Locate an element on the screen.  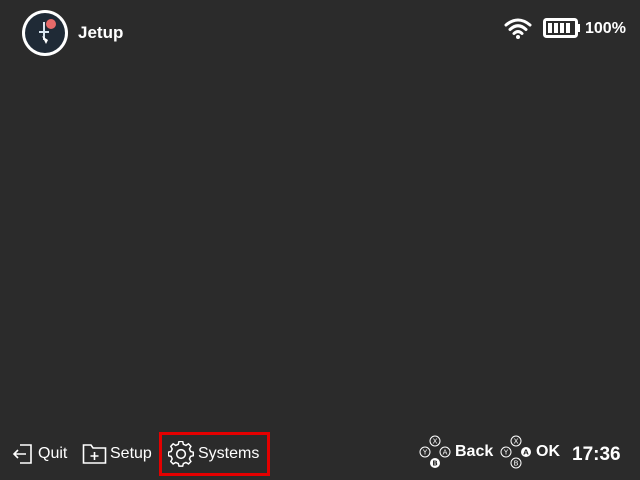
systems-button: Systems is located at coordinates (214, 454).